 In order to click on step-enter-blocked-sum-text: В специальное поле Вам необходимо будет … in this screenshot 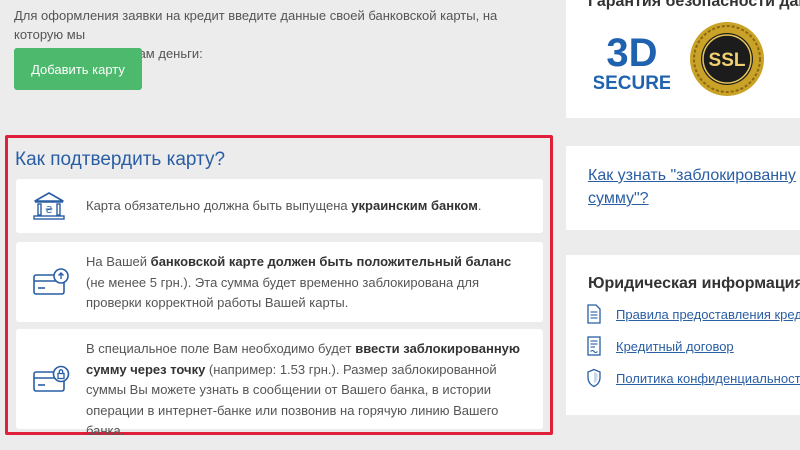, I will do `click(303, 389)`.